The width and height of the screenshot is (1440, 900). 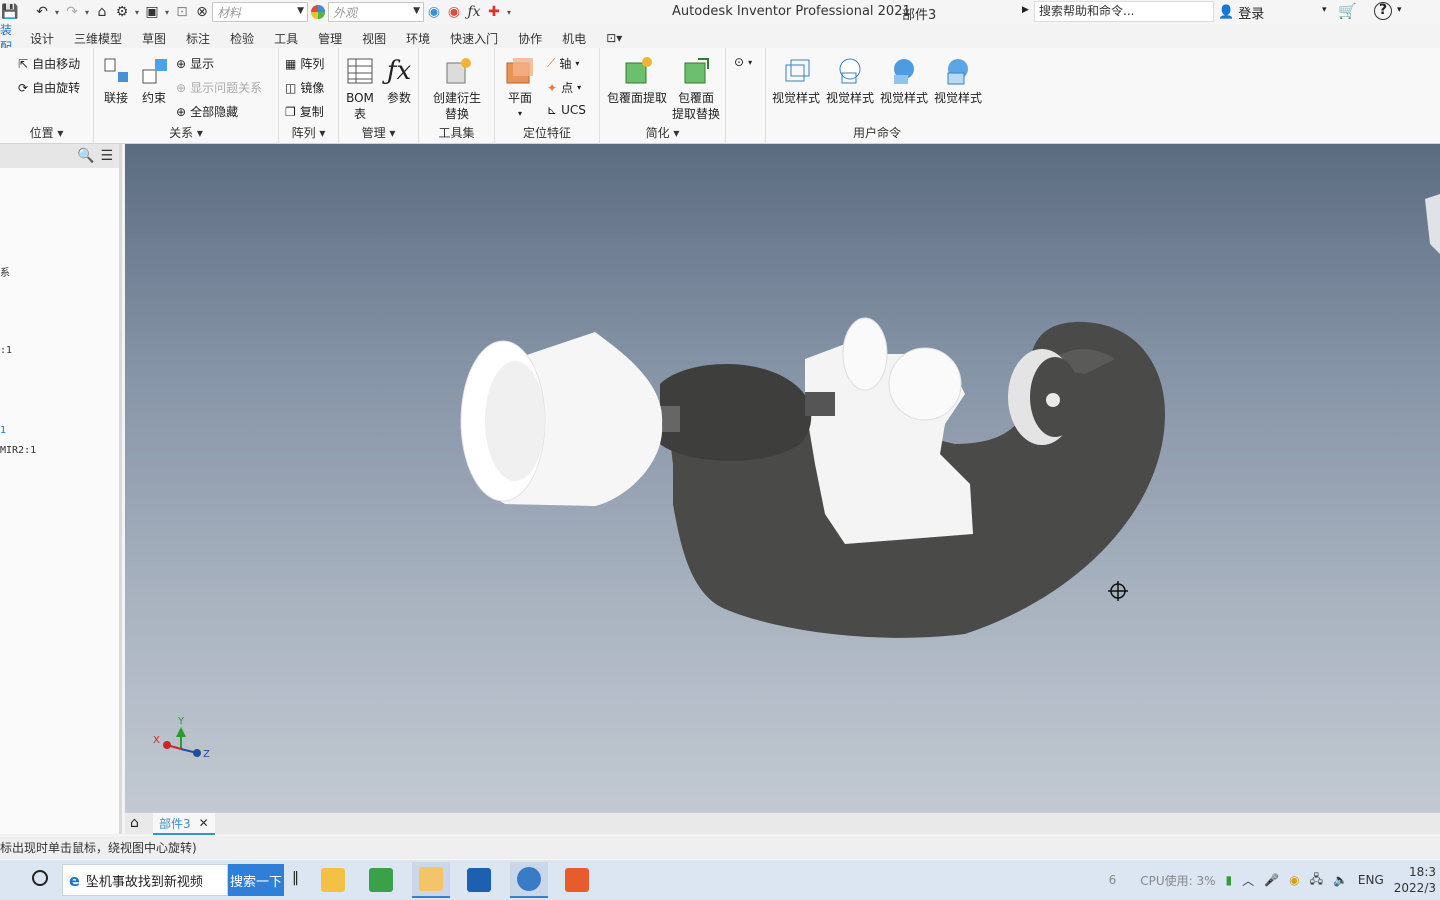 I want to click on parameters-button: ƒx 参数, so click(x=399, y=80).